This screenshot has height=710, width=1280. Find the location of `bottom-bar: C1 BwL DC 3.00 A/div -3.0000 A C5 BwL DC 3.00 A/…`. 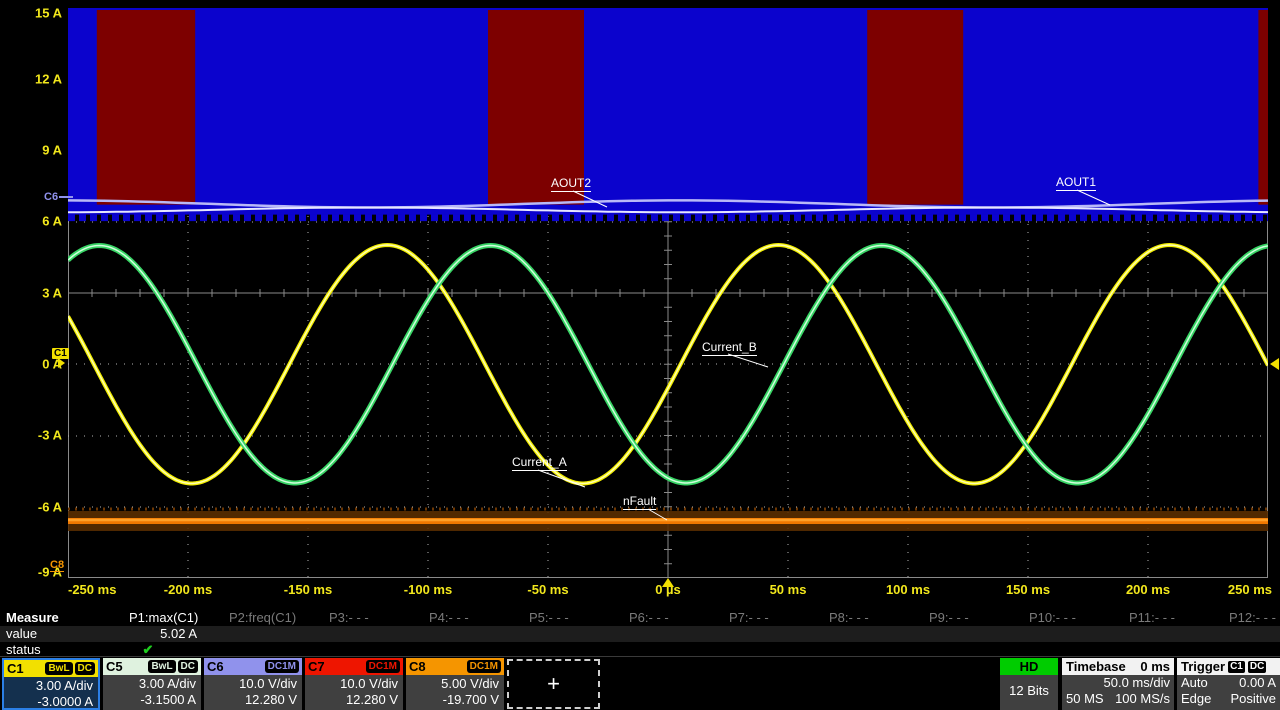

bottom-bar: C1 BwL DC 3.00 A/div -3.0000 A C5 BwL DC 3.00 A/… is located at coordinates (640, 683).